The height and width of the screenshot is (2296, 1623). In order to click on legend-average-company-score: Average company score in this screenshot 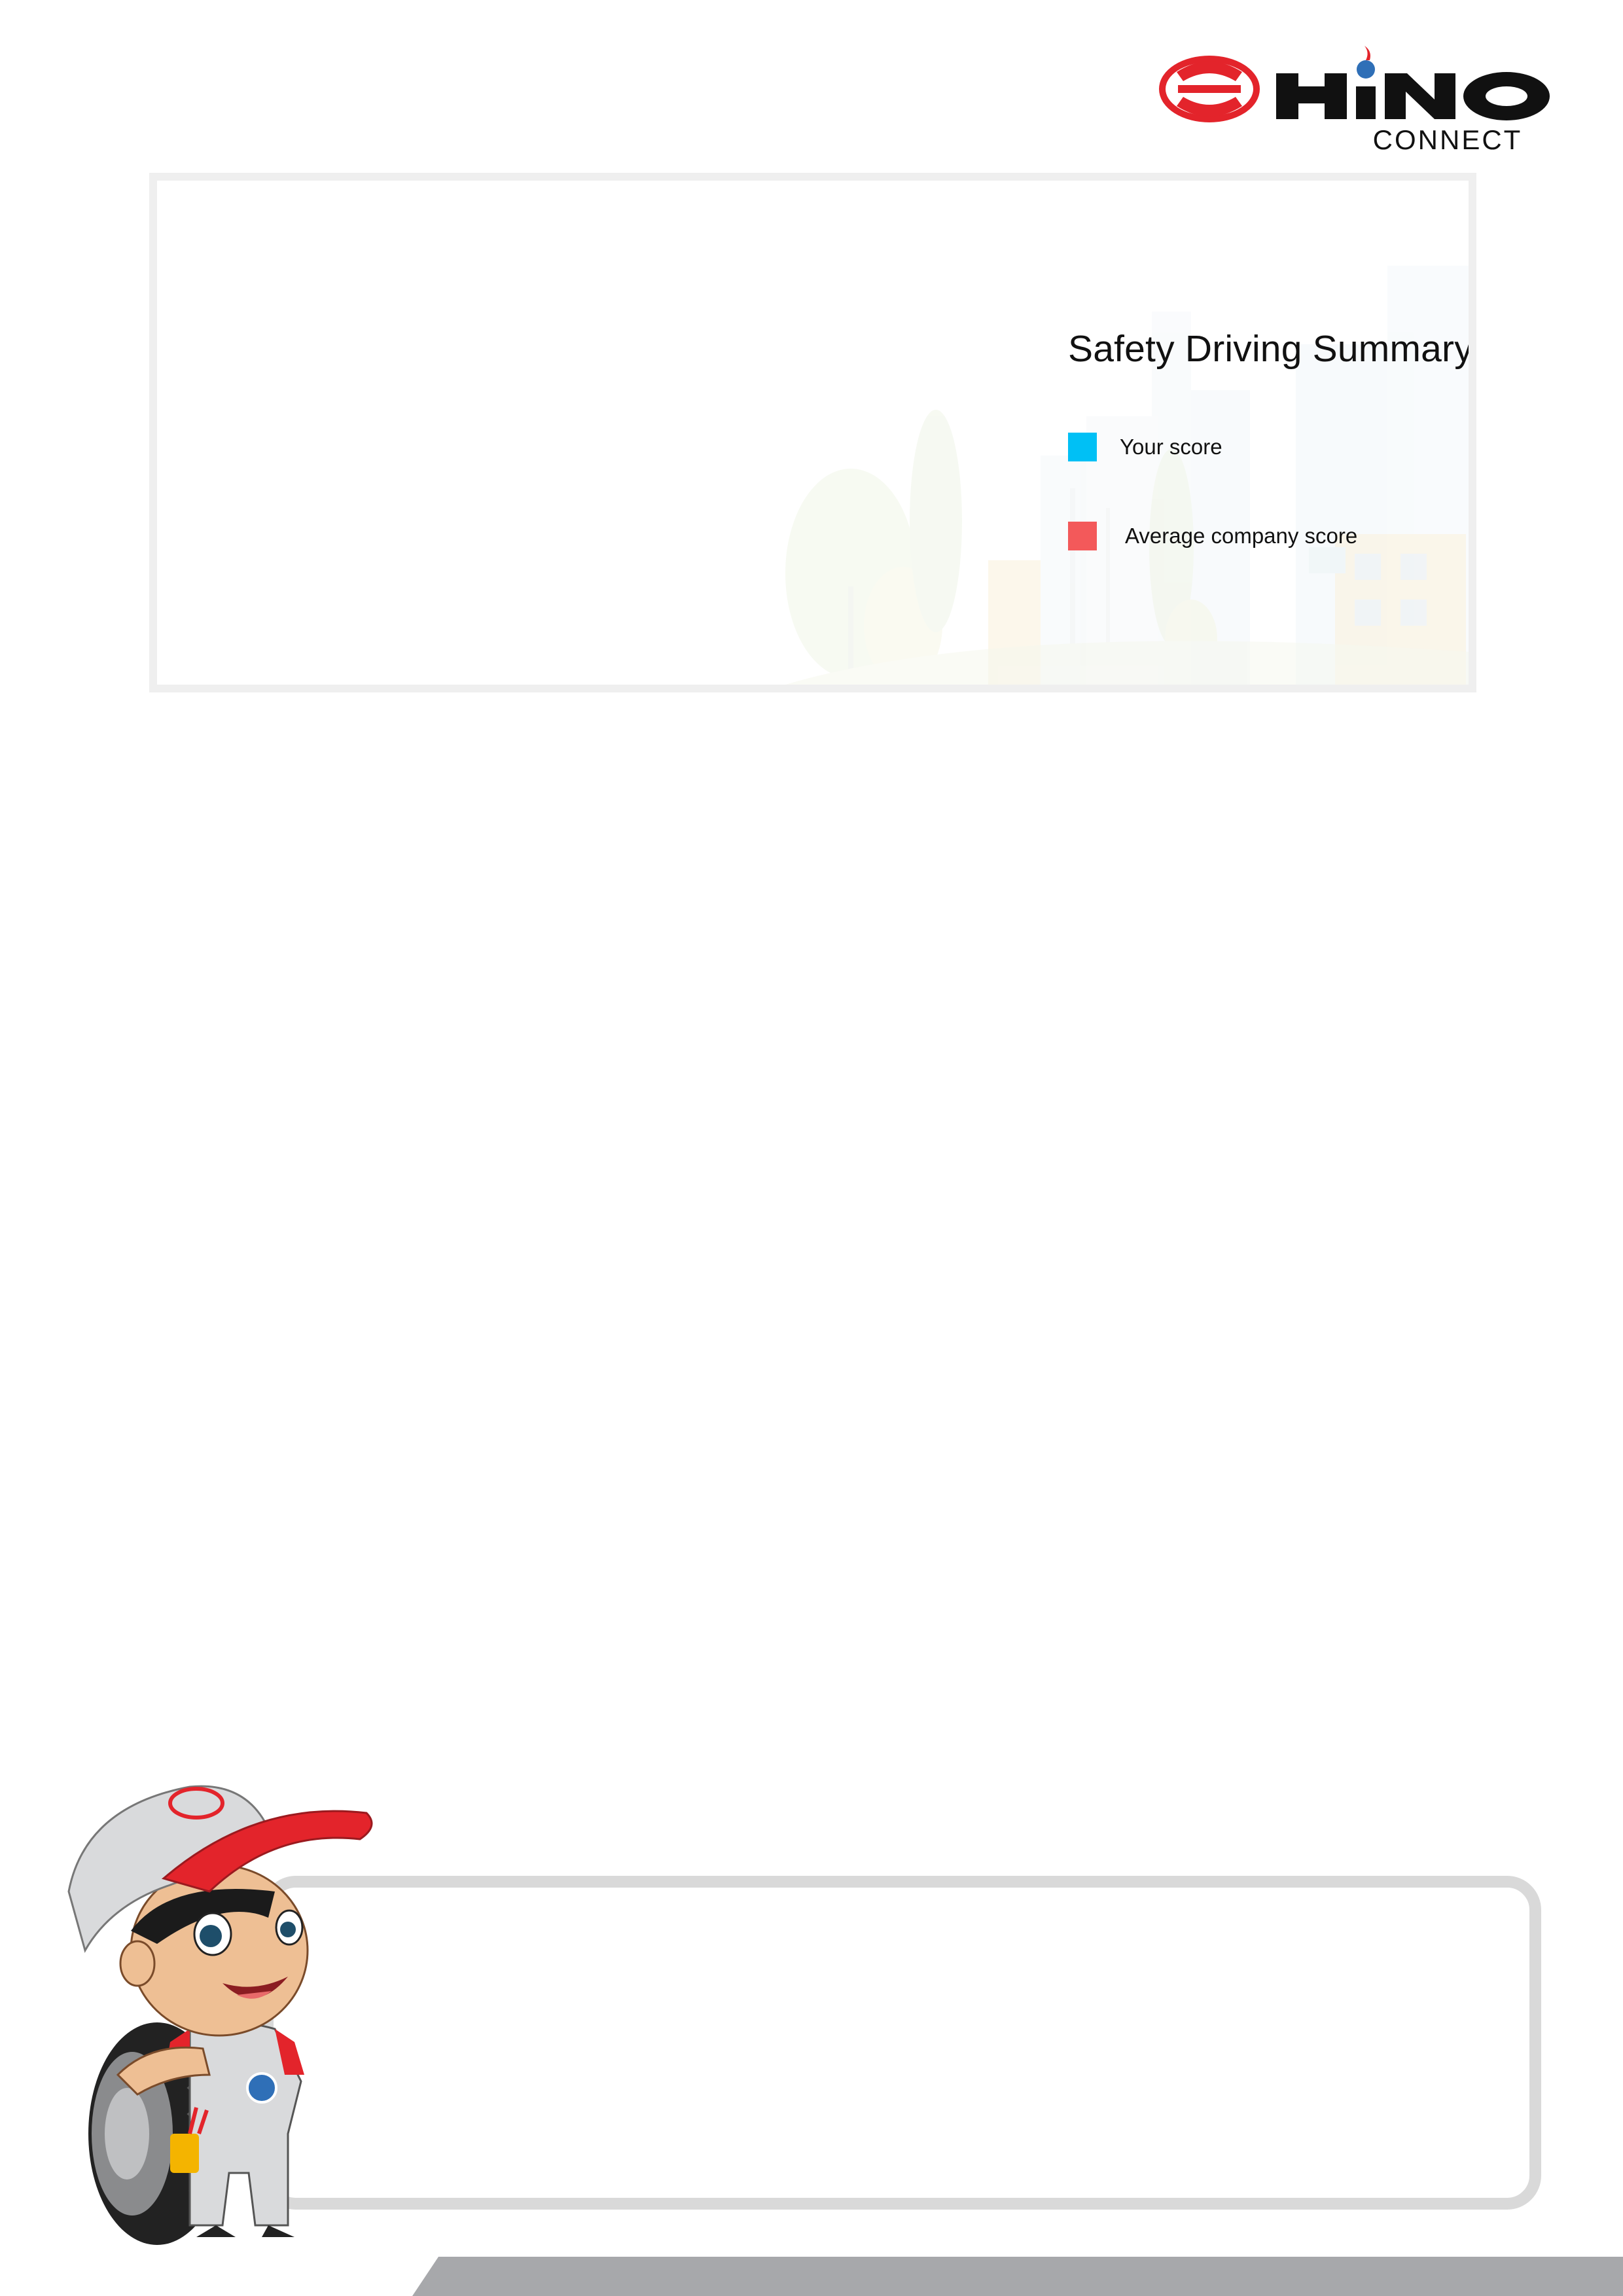, I will do `click(1212, 536)`.